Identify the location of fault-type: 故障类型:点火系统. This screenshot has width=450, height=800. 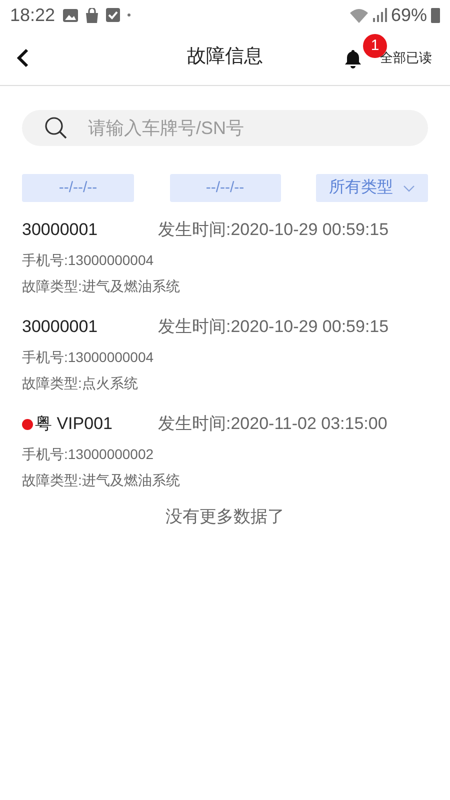
(80, 383).